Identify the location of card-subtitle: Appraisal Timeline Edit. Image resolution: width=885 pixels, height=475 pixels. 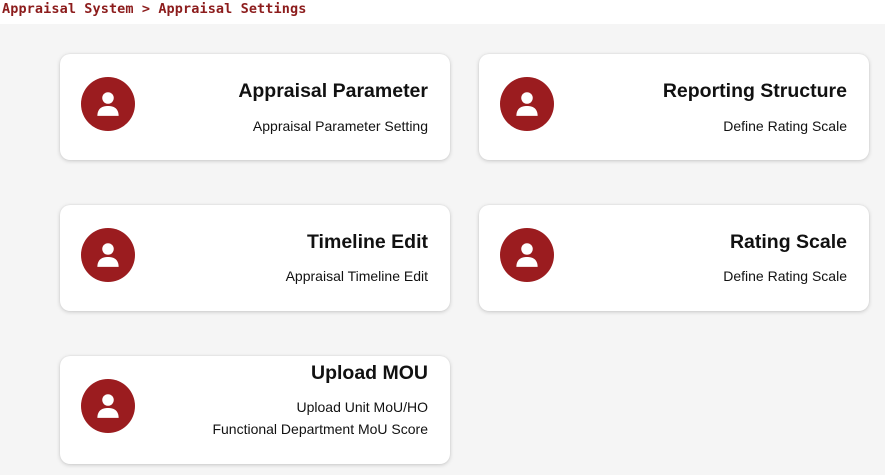
(356, 276).